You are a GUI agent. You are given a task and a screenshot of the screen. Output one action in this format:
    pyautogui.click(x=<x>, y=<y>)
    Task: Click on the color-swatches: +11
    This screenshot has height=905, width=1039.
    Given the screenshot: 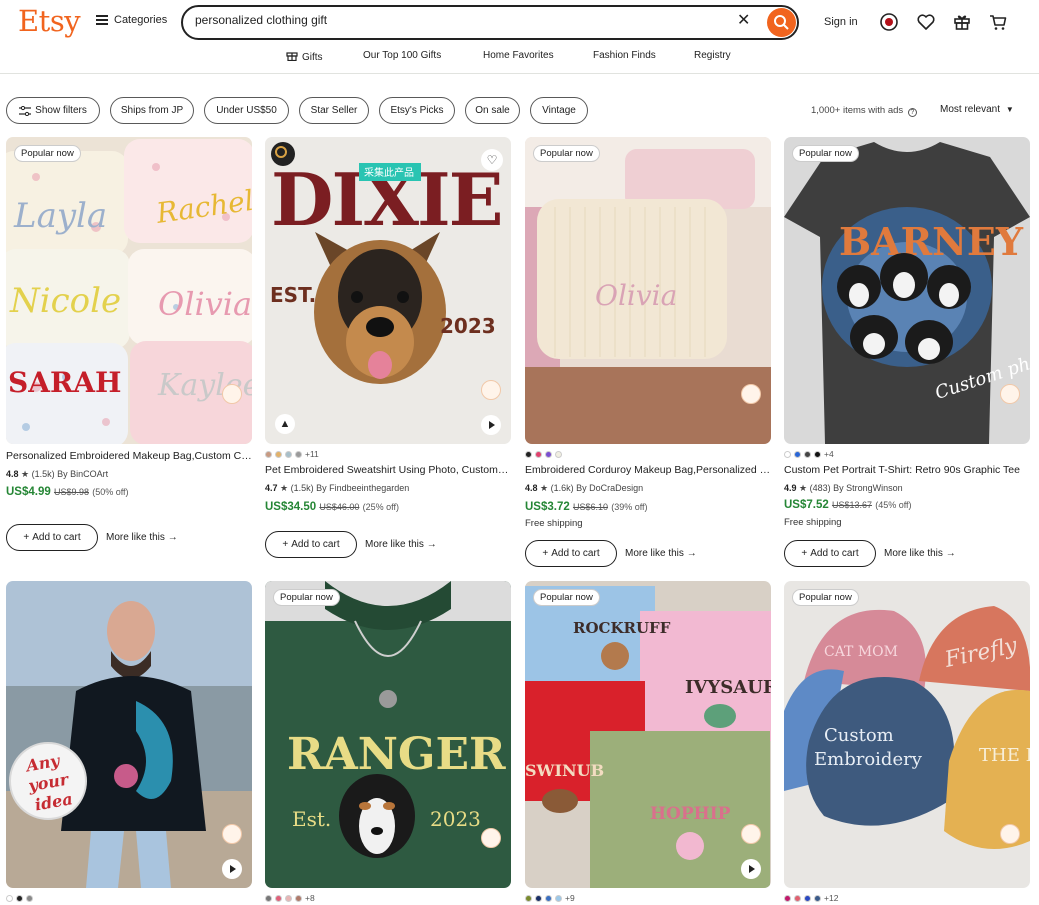 What is the action you would take?
    pyautogui.click(x=292, y=454)
    